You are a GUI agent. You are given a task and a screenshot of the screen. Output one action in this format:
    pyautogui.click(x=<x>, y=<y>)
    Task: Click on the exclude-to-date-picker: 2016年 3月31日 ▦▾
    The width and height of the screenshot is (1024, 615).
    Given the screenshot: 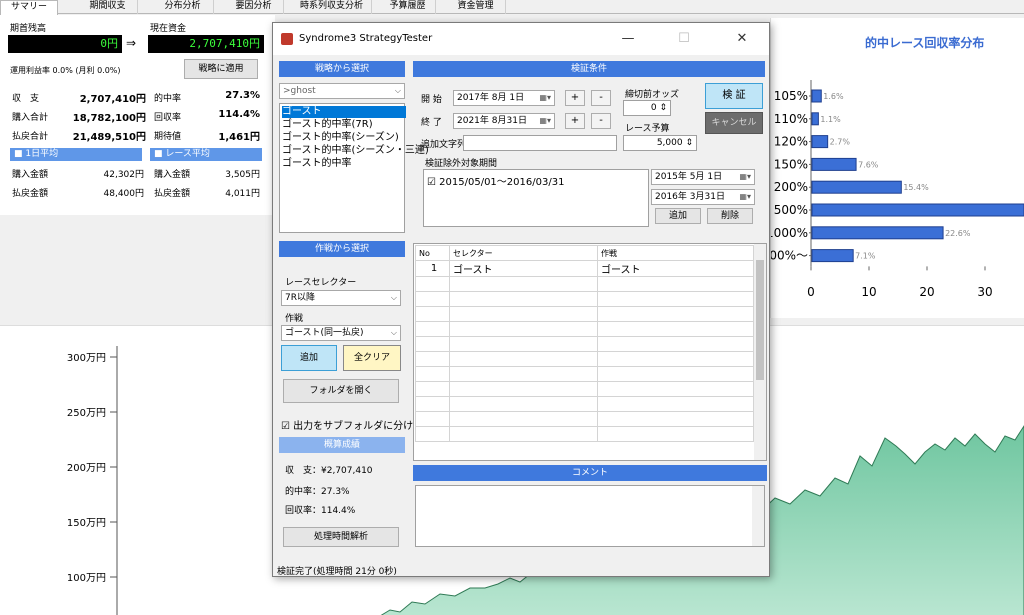 What is the action you would take?
    pyautogui.click(x=703, y=197)
    